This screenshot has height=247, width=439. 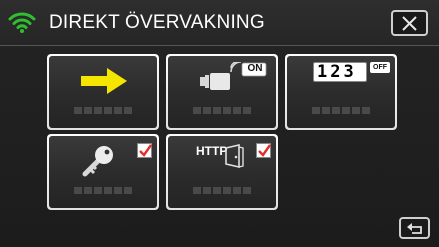 What do you see at coordinates (380, 67) in the screenshot?
I see `off-badge: OFF` at bounding box center [380, 67].